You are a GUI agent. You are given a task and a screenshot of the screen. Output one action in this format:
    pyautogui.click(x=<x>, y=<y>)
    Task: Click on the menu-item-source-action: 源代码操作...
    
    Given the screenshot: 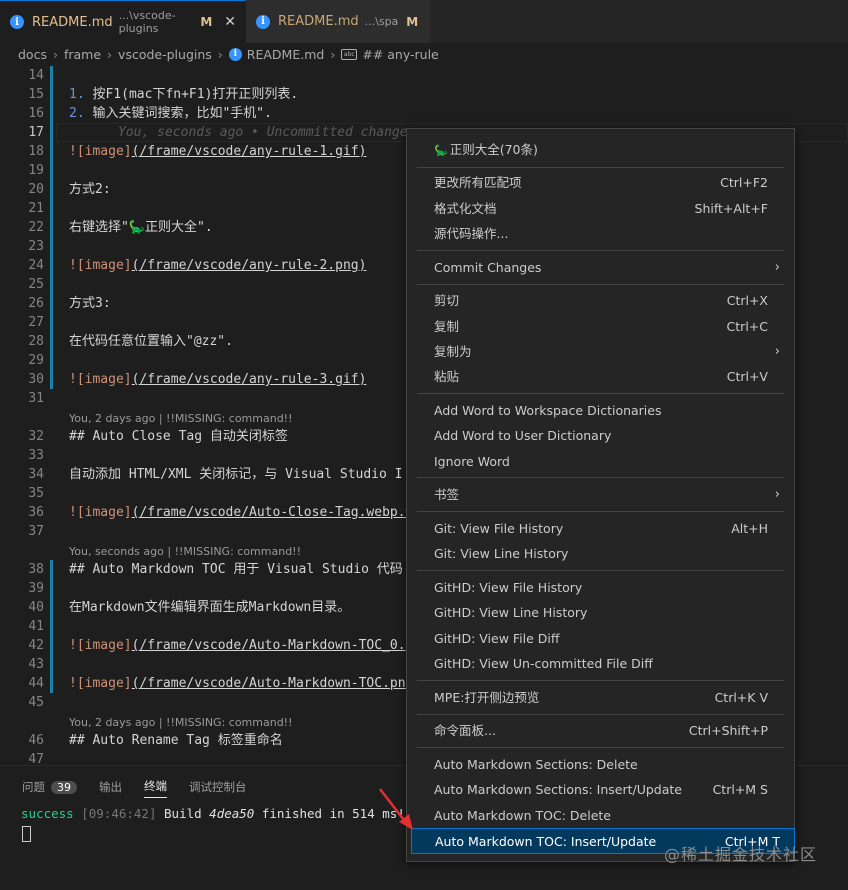 What is the action you would take?
    pyautogui.click(x=600, y=234)
    